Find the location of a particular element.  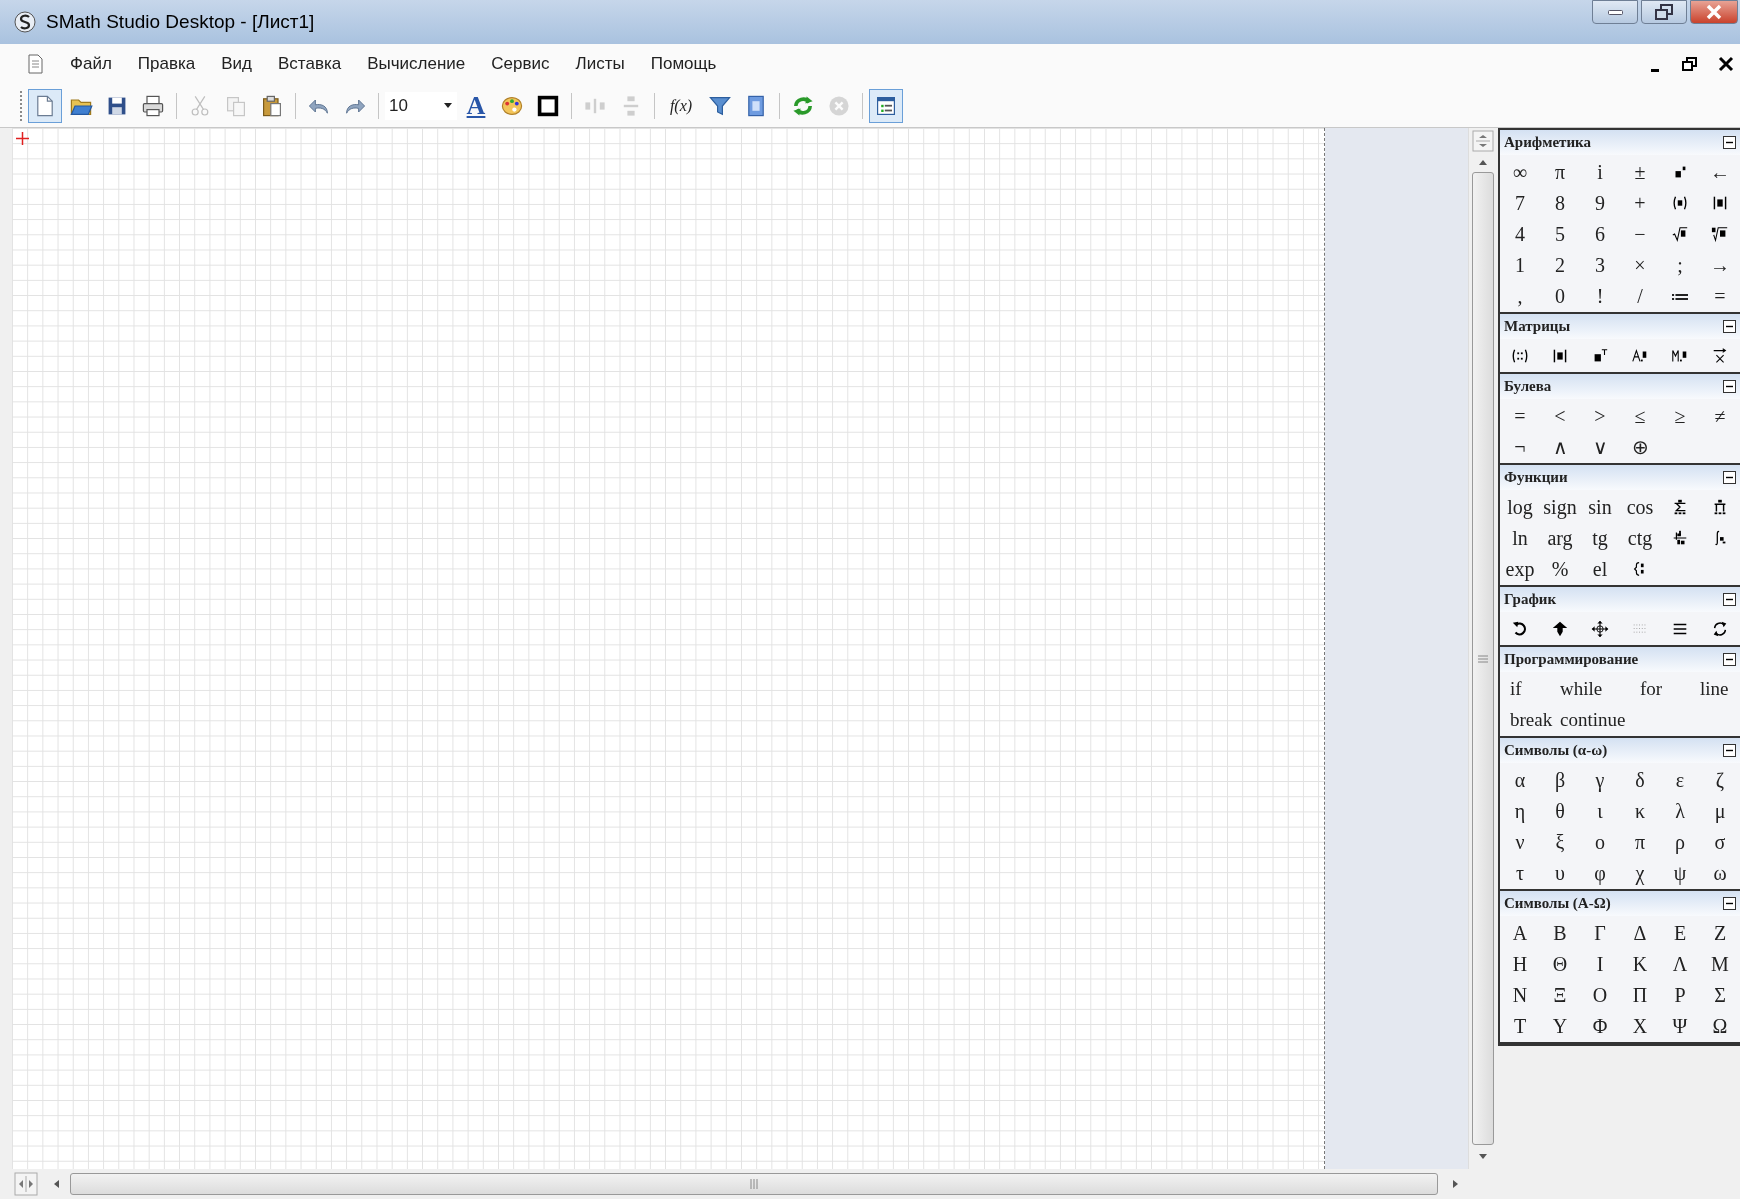

symbol-button: Χ is located at coordinates (1640, 1025).